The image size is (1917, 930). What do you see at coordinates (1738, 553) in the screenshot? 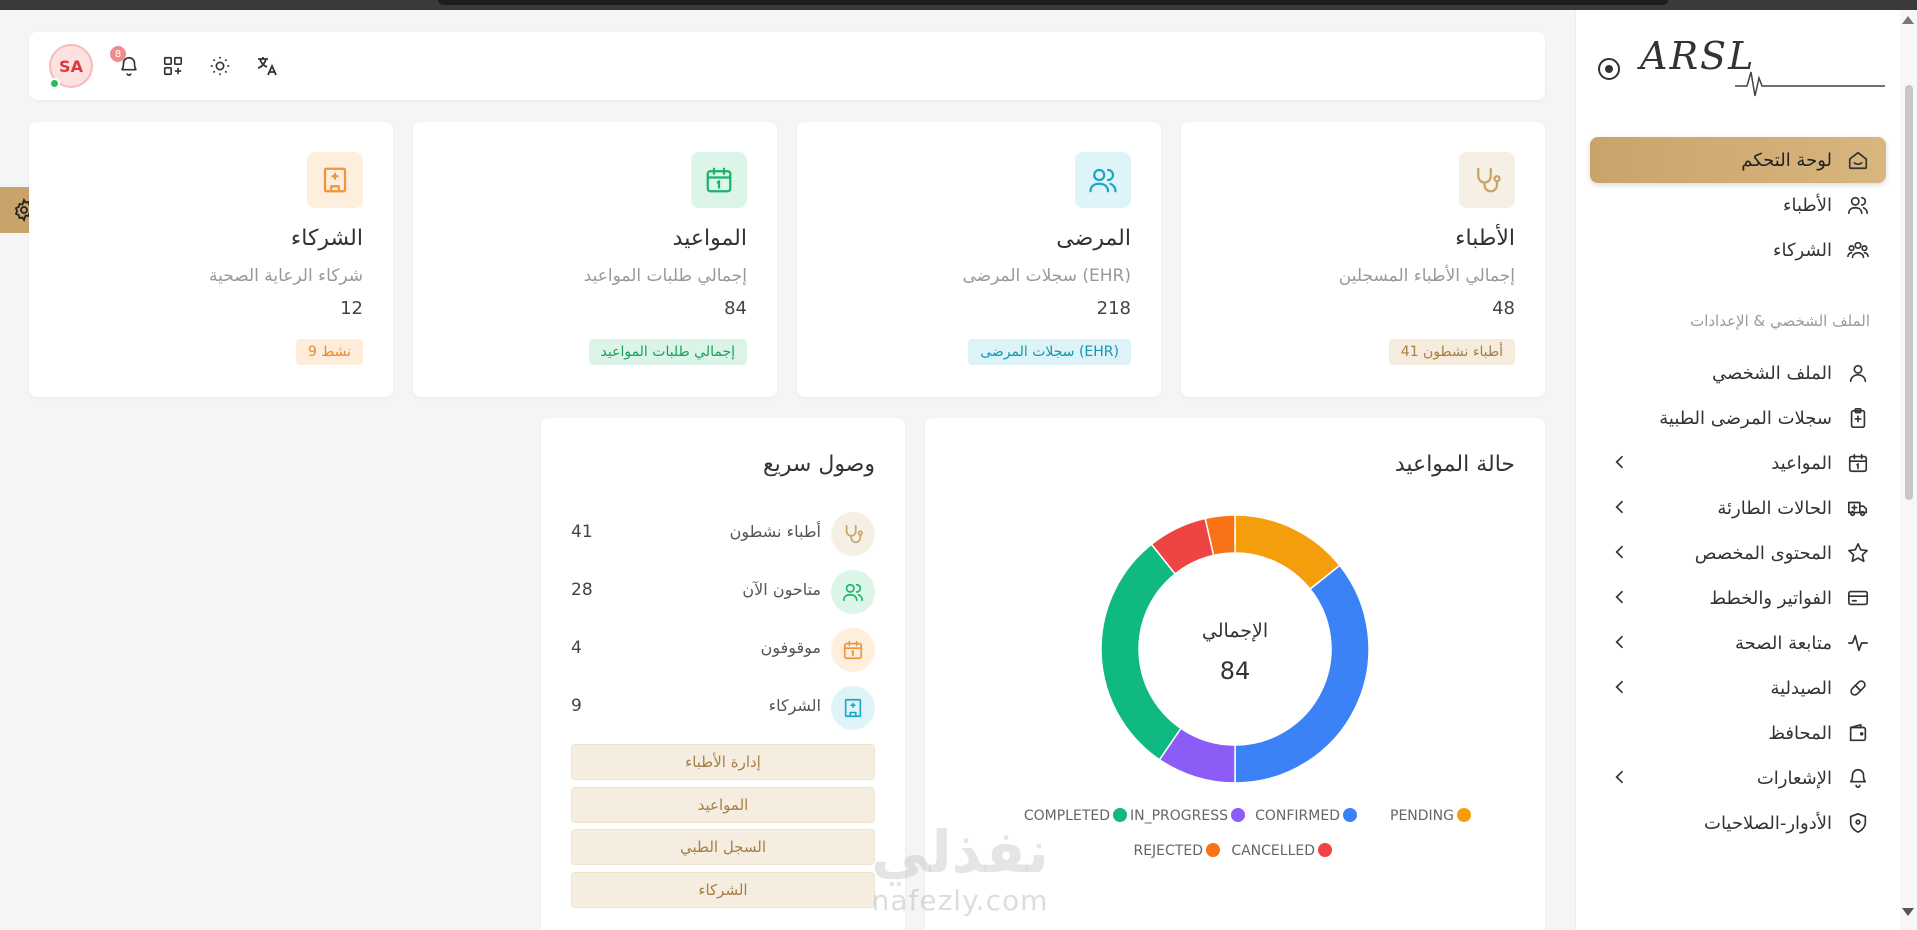
I see `sidebar-item-7: المحتوى المخصص` at bounding box center [1738, 553].